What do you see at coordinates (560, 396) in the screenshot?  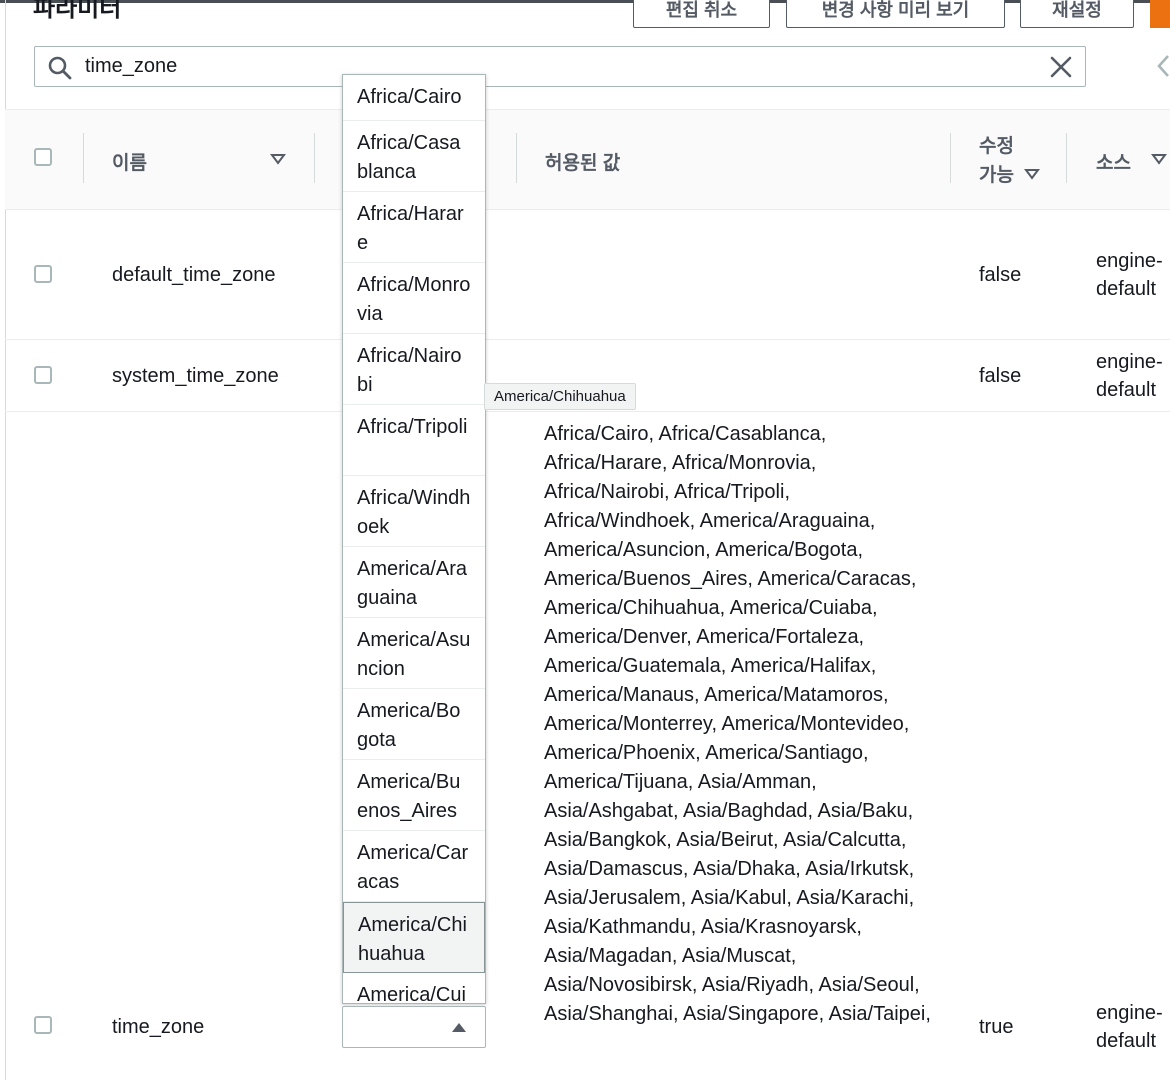 I see `option-tooltip: America/Chihuahua` at bounding box center [560, 396].